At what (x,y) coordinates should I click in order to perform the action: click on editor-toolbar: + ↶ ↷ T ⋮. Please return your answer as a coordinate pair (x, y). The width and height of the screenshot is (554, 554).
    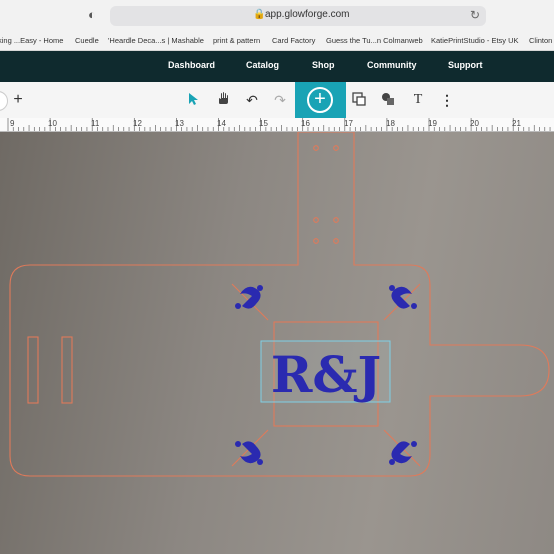
    Looking at the image, I should click on (277, 100).